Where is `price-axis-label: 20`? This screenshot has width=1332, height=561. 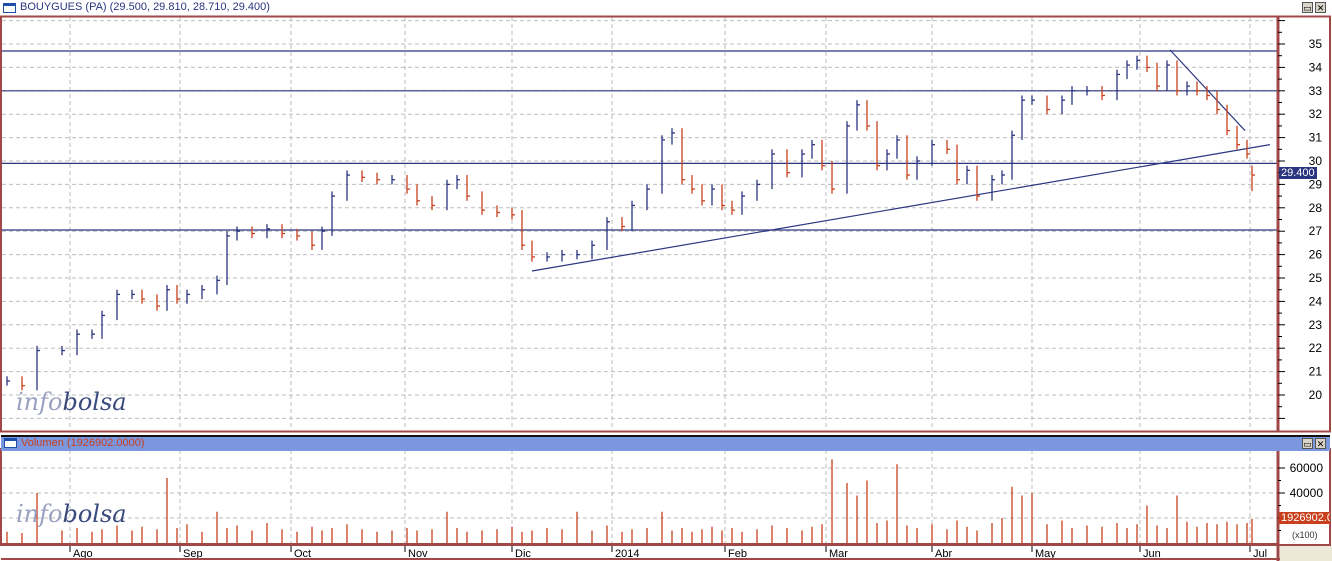 price-axis-label: 20 is located at coordinates (1316, 395).